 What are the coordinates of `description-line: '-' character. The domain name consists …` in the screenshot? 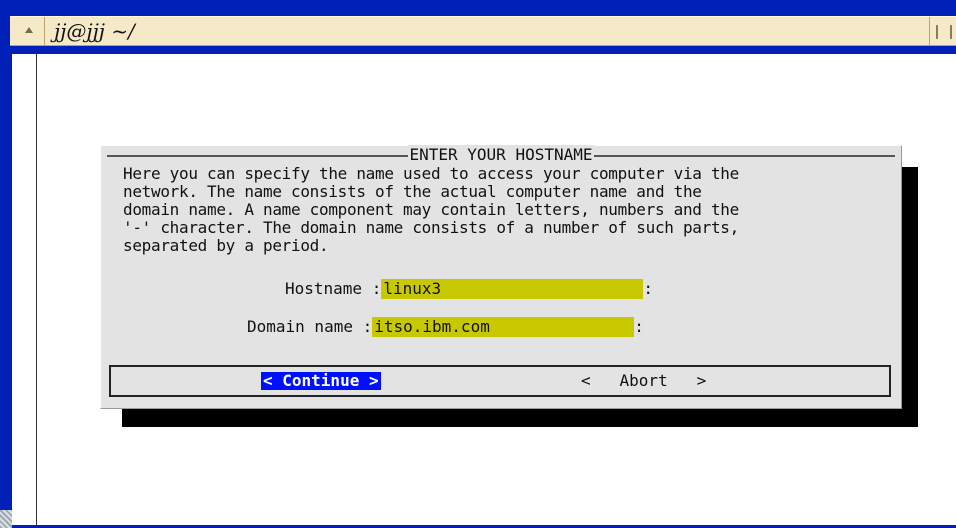 It's located at (431, 227).